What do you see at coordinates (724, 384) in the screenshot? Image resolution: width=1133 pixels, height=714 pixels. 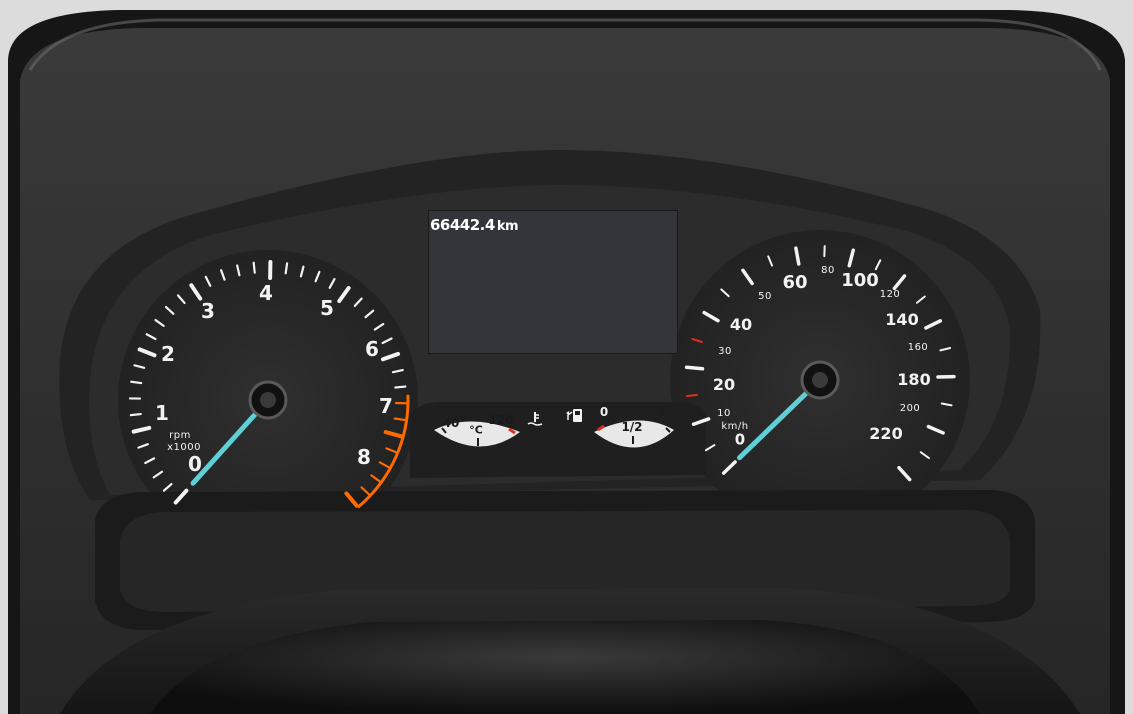 I see `speed-label-20: 20` at bounding box center [724, 384].